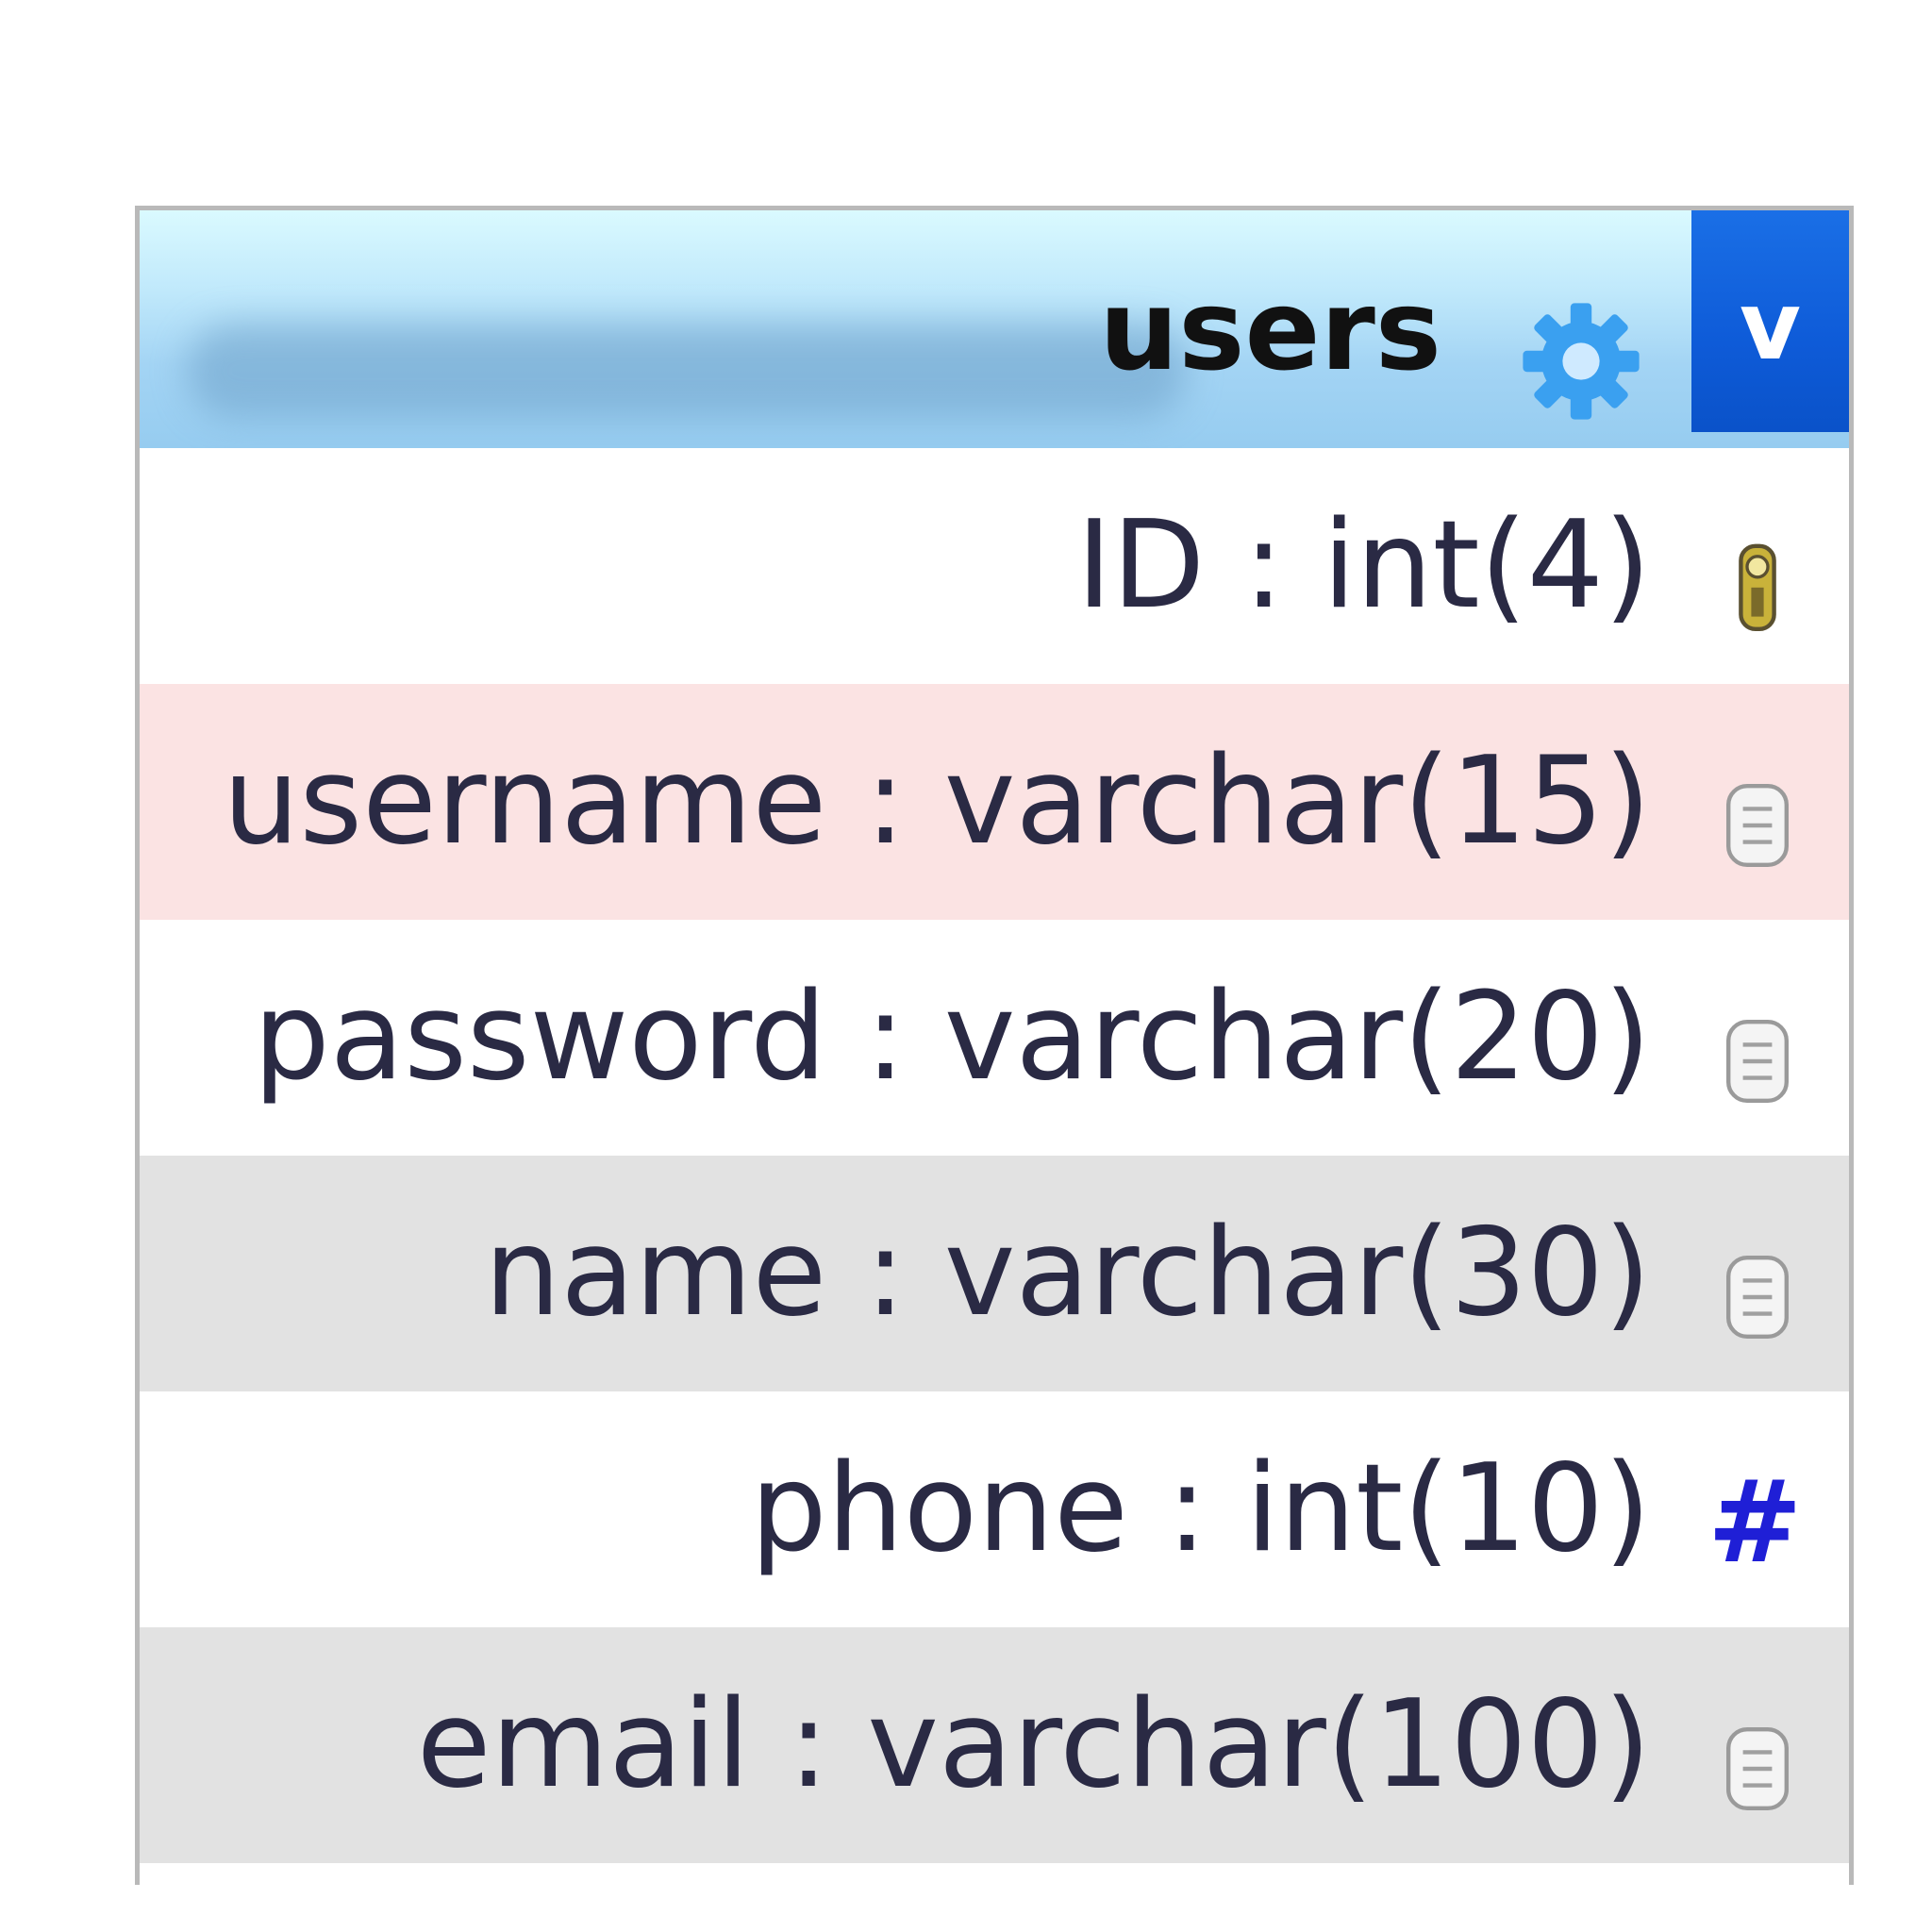  I want to click on field-row-phone: phone : int(10) #, so click(994, 1509).